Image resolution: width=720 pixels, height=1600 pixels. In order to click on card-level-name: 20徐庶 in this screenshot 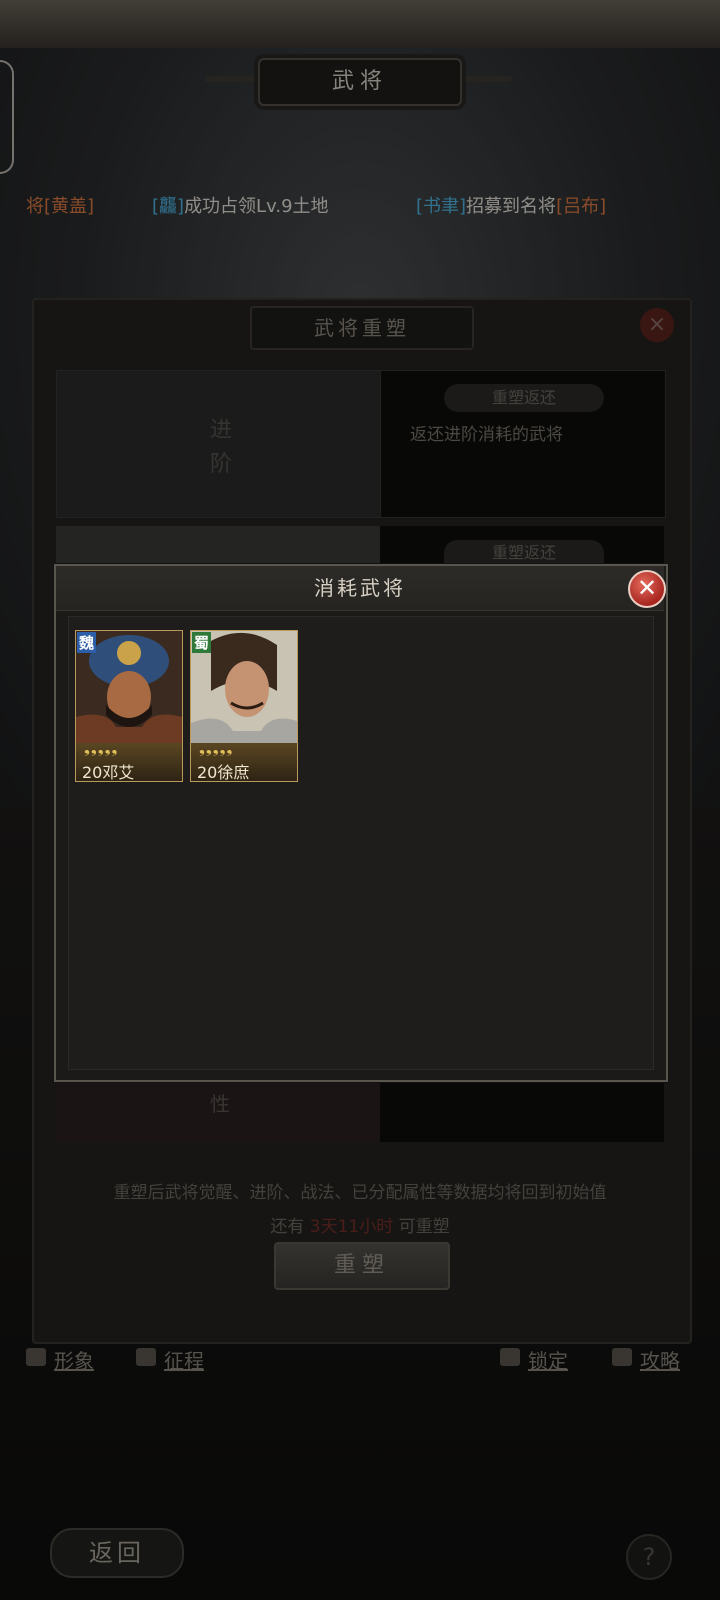, I will do `click(223, 770)`.